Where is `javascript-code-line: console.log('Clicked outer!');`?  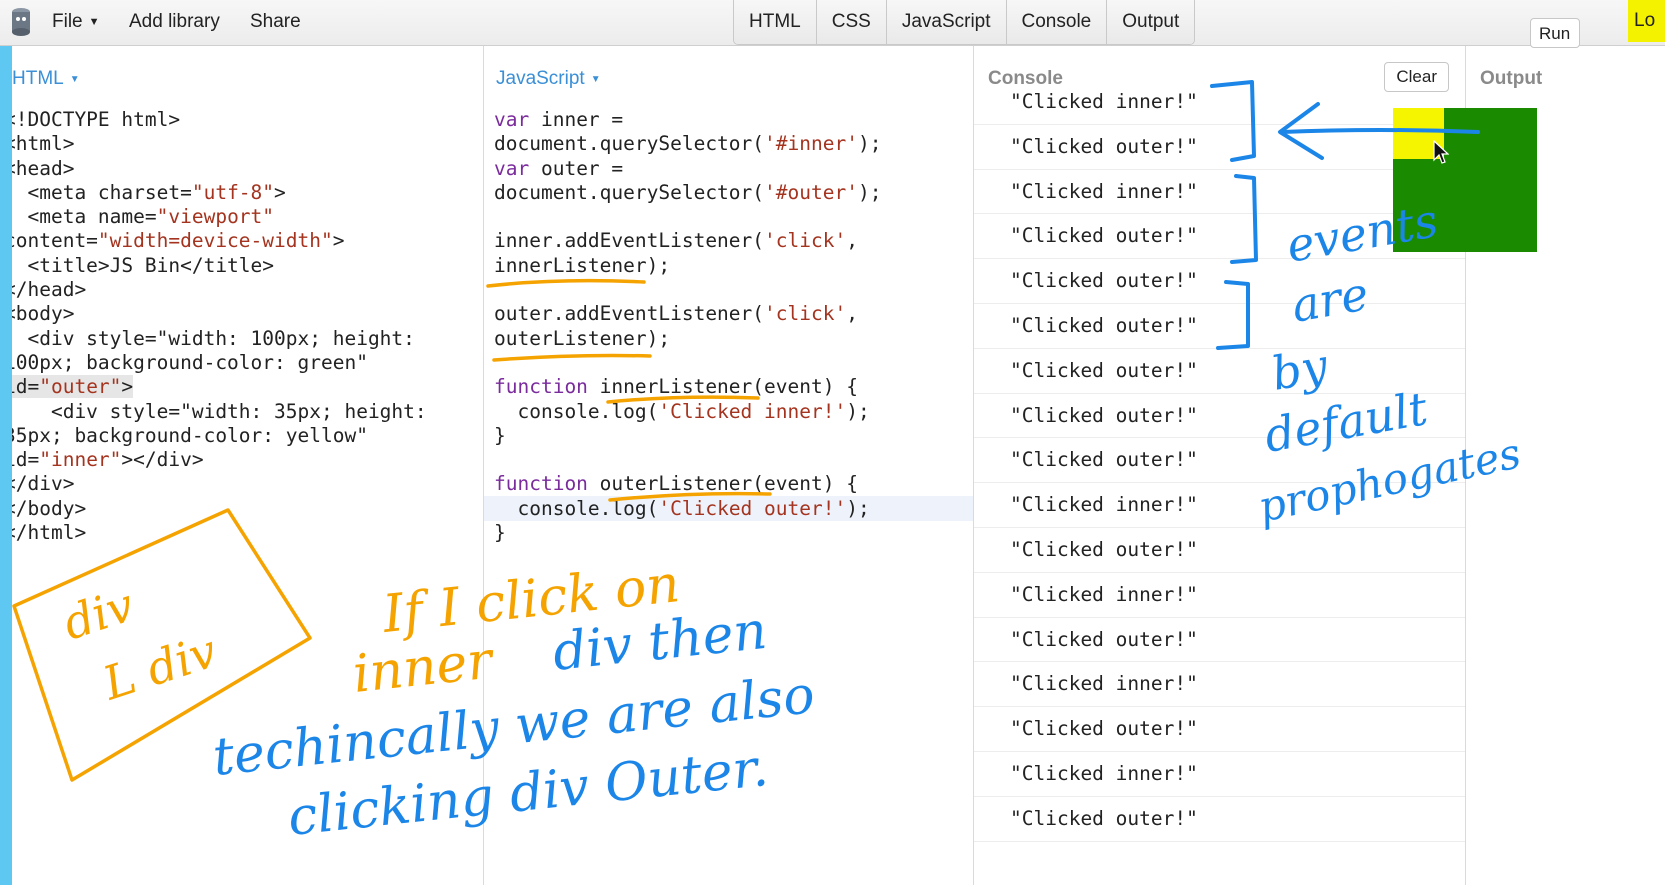
javascript-code-line: console.log('Clicked outer!'); is located at coordinates (682, 508).